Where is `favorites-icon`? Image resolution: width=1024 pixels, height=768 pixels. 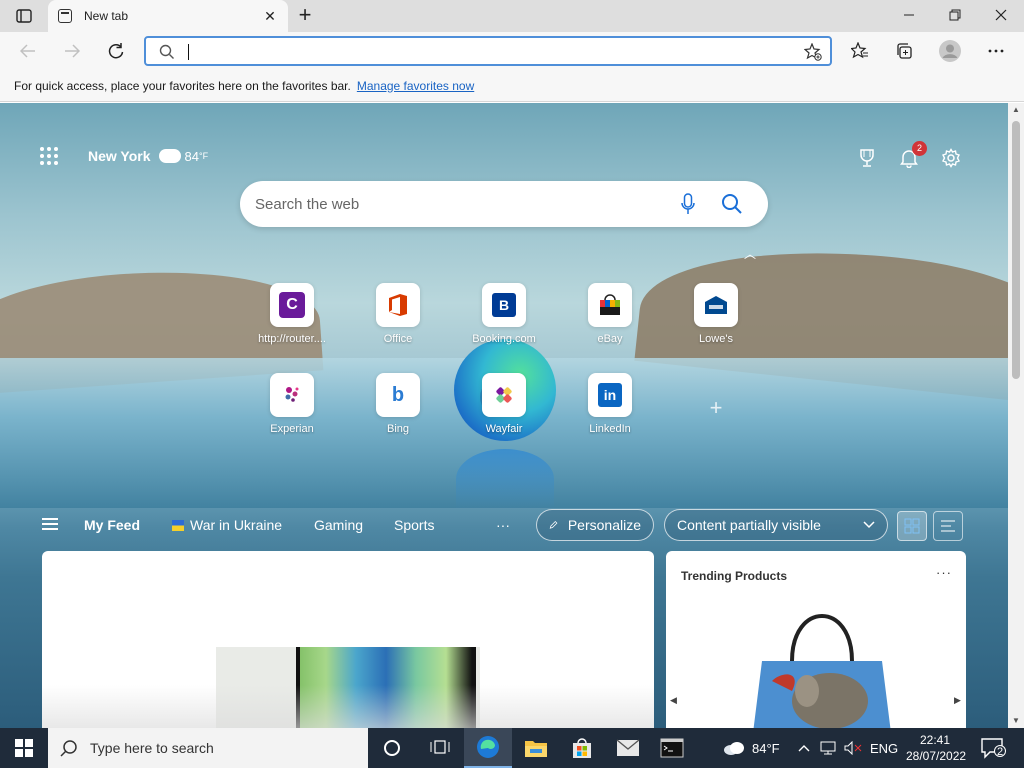 favorites-icon is located at coordinates (859, 50).